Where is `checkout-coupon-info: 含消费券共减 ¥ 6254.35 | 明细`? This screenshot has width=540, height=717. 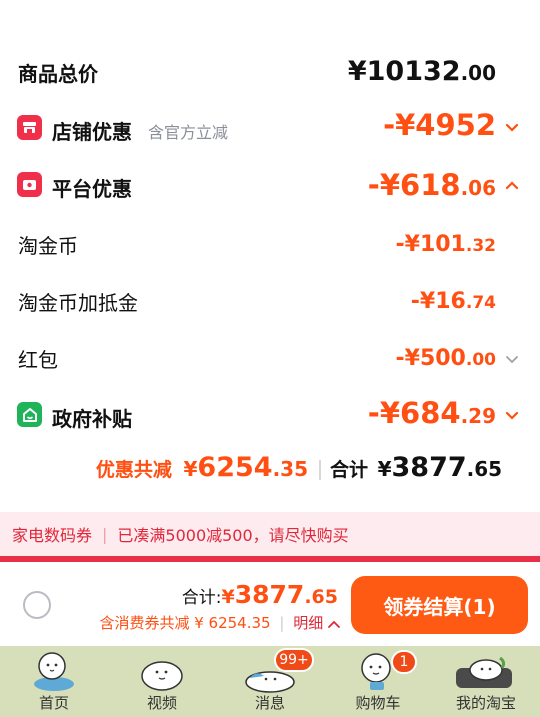
checkout-coupon-info: 含消费券共减 ¥ 6254.35 | 明细 is located at coordinates (219, 622).